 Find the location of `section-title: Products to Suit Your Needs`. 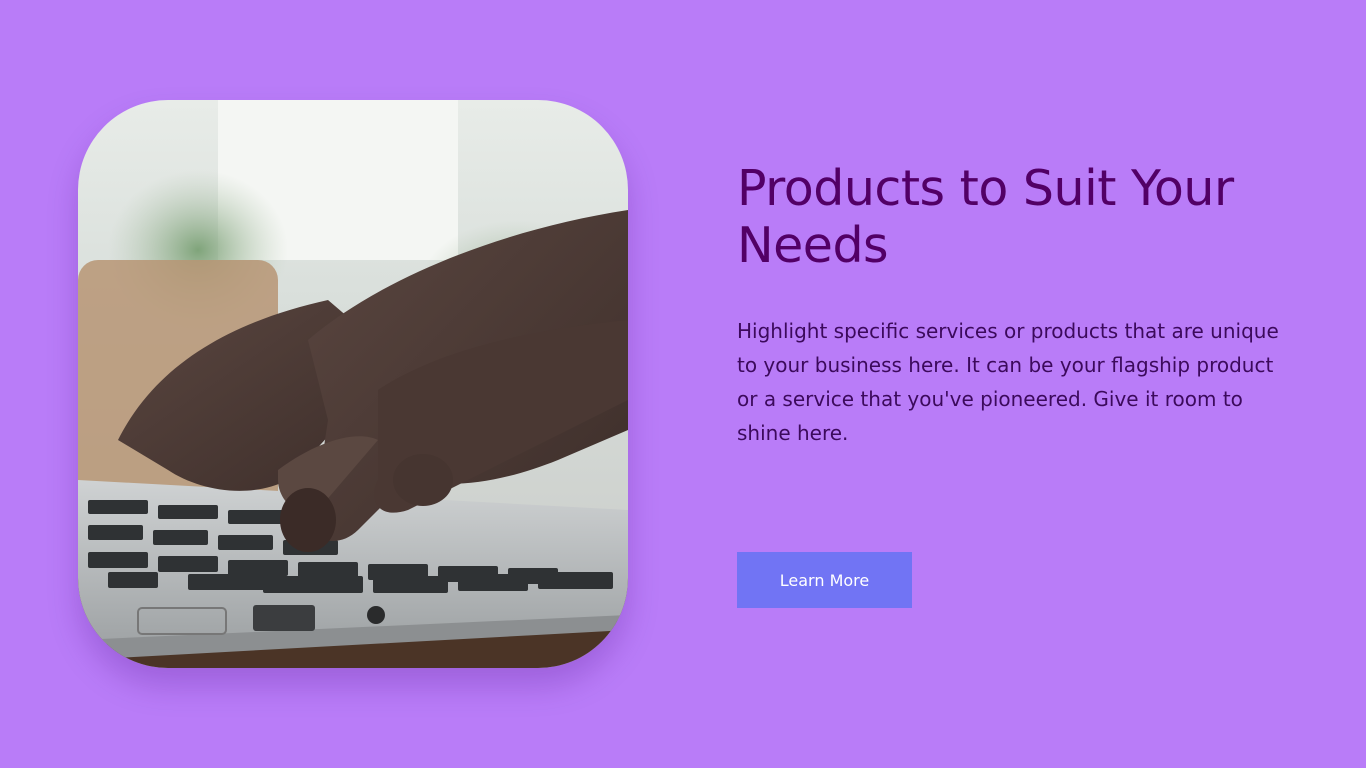

section-title: Products to Suit Your Needs is located at coordinates (985, 217).